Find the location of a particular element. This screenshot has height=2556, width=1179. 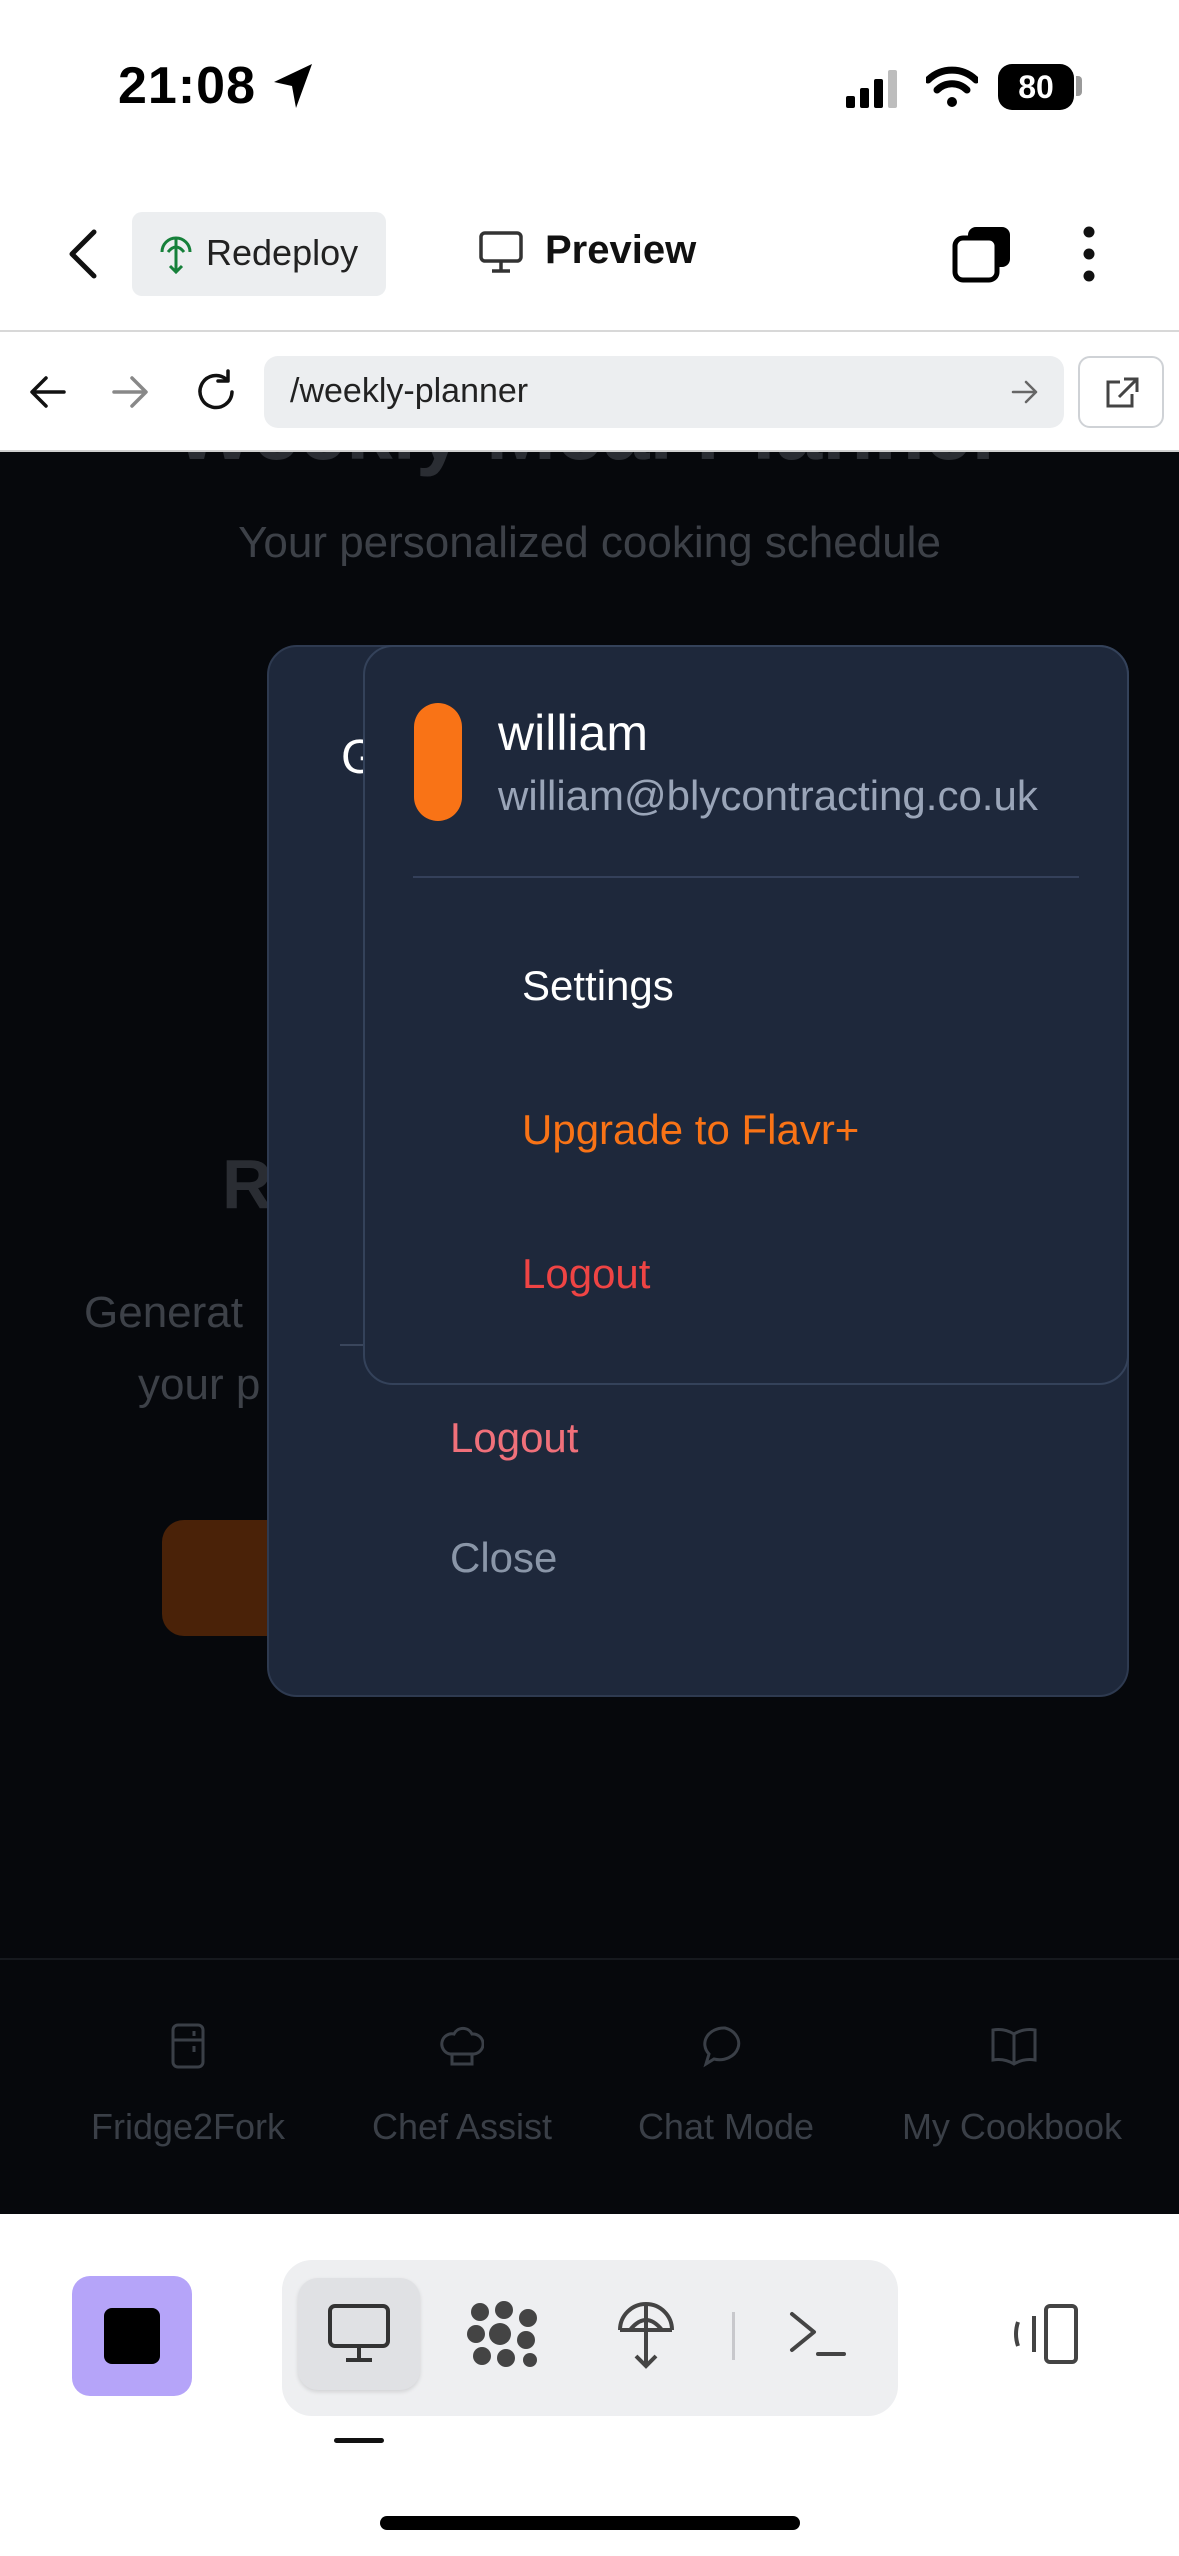

nav-fridge2fork: Fridge2Fork is located at coordinates (188, 2126).